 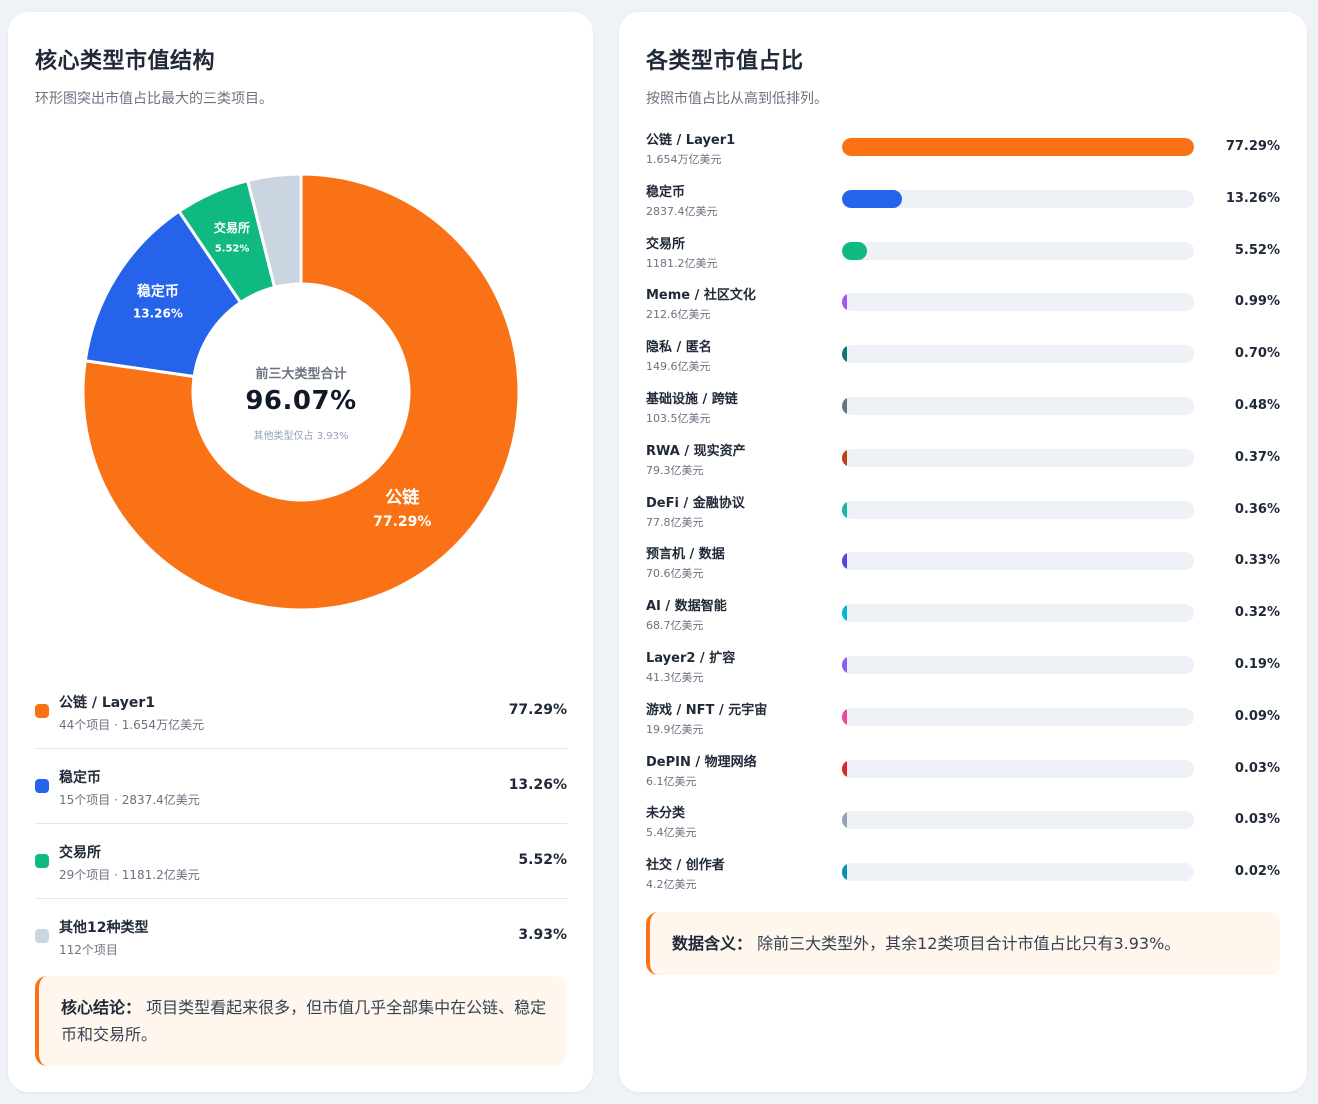 What do you see at coordinates (682, 263) in the screenshot?
I see `bar-market-cap: 1181.2亿美元` at bounding box center [682, 263].